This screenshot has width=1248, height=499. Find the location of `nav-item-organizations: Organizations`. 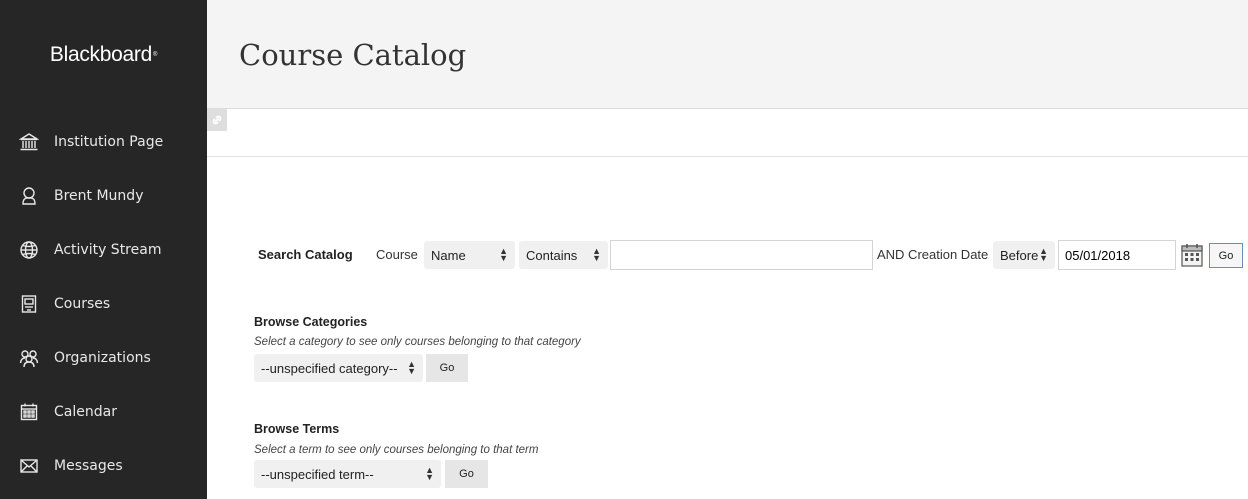

nav-item-organizations: Organizations is located at coordinates (103, 358).